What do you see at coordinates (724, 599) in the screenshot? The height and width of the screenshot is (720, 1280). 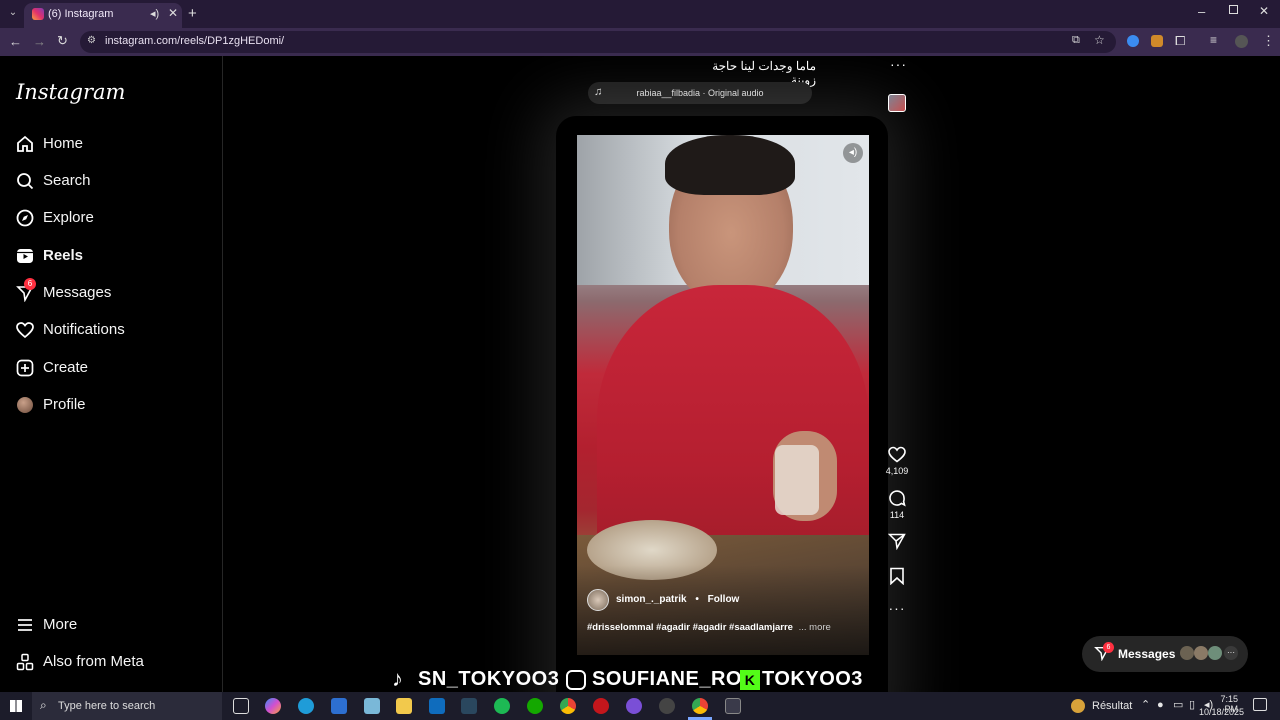 I see `follow-button: Follow` at bounding box center [724, 599].